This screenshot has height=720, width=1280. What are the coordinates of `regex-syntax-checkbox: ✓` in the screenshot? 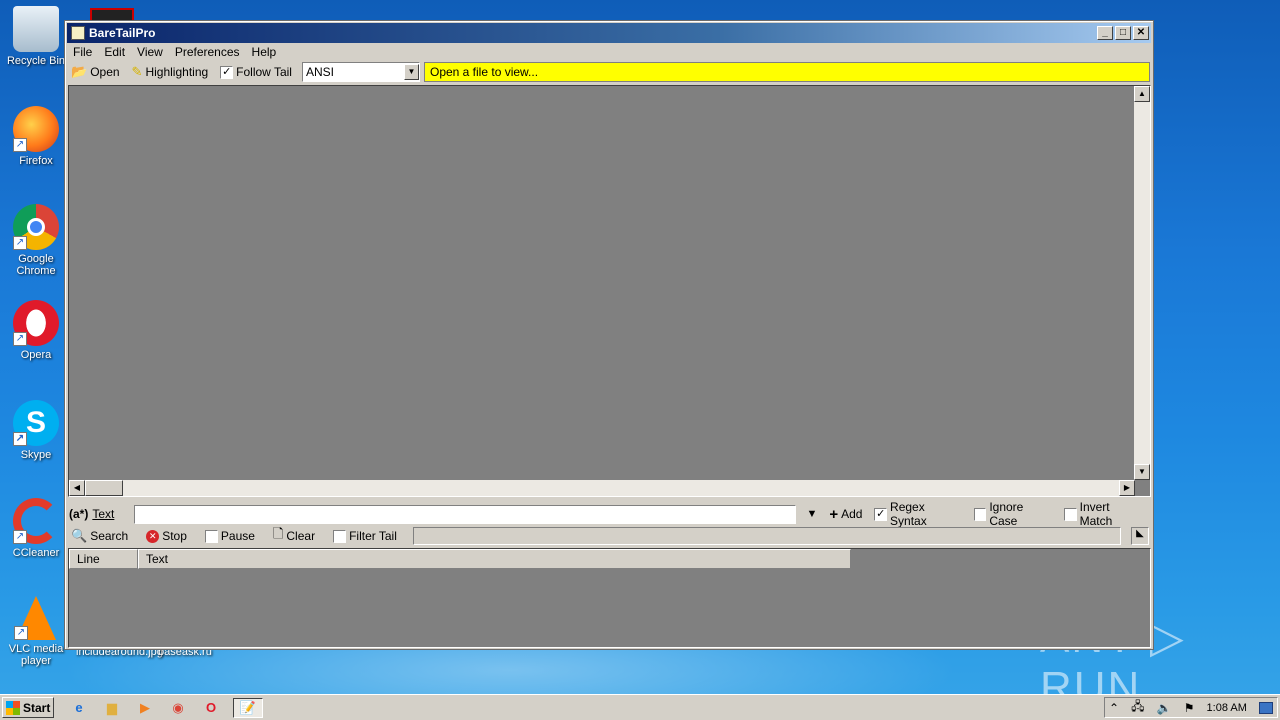 It's located at (881, 514).